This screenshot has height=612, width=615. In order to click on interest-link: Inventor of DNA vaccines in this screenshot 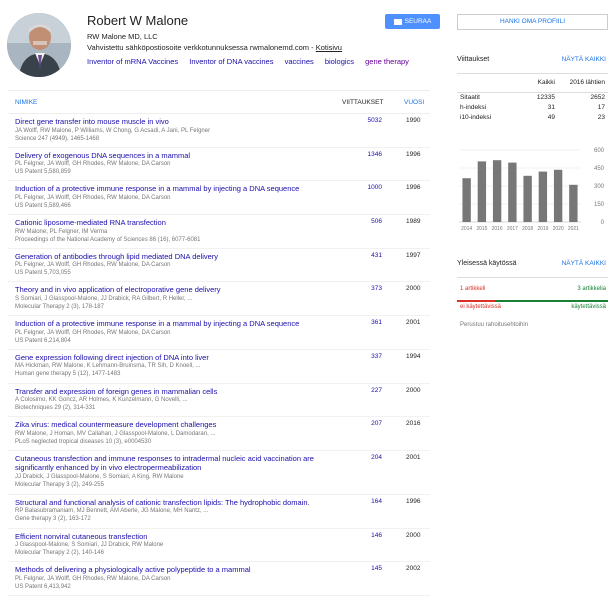, I will do `click(231, 61)`.